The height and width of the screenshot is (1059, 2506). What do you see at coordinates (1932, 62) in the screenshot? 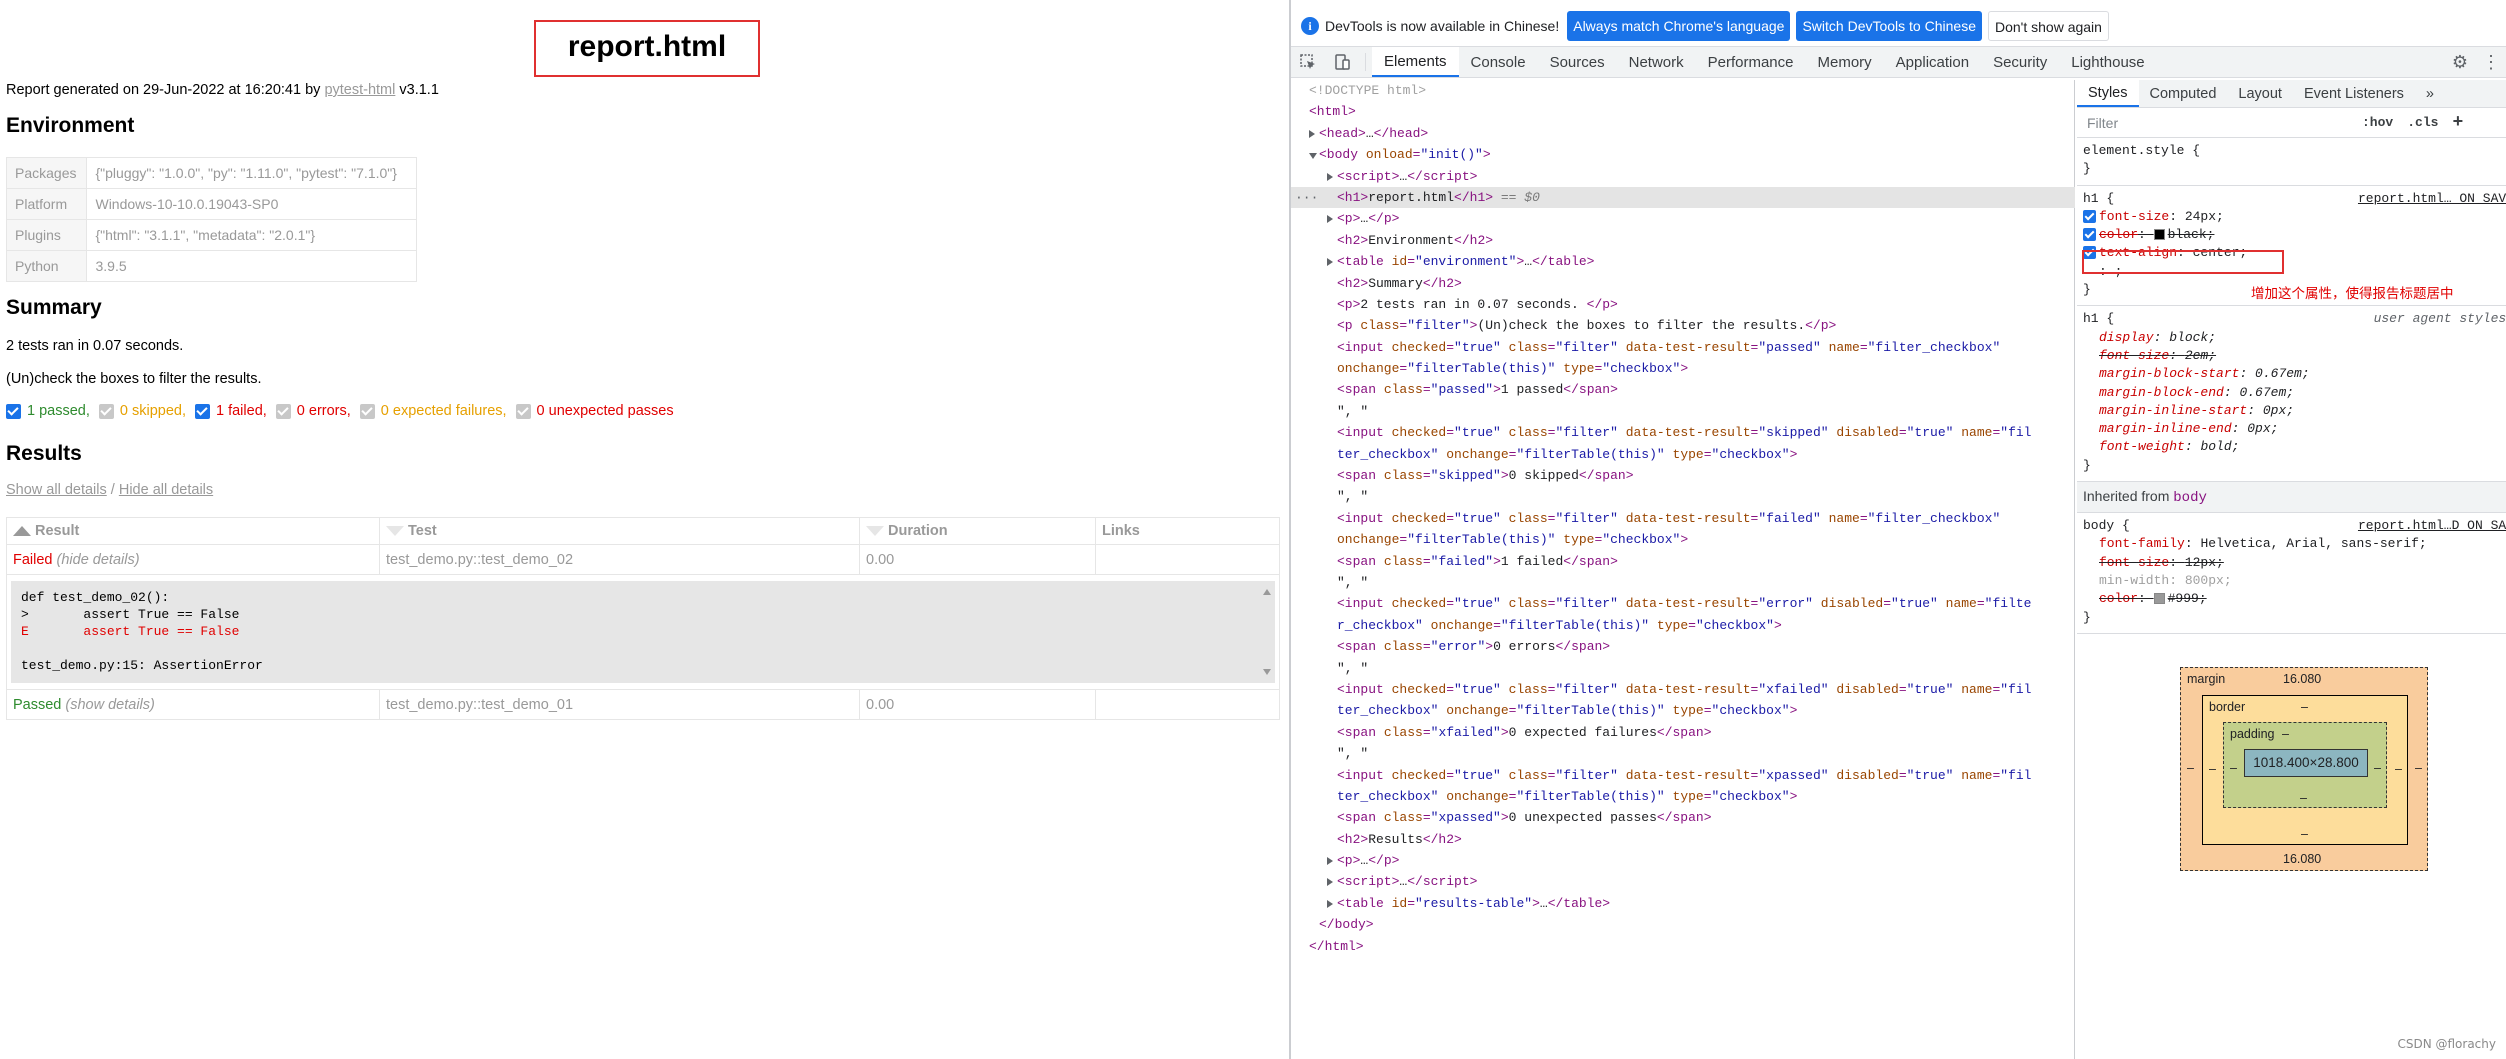
I see `tab-application: Application` at bounding box center [1932, 62].